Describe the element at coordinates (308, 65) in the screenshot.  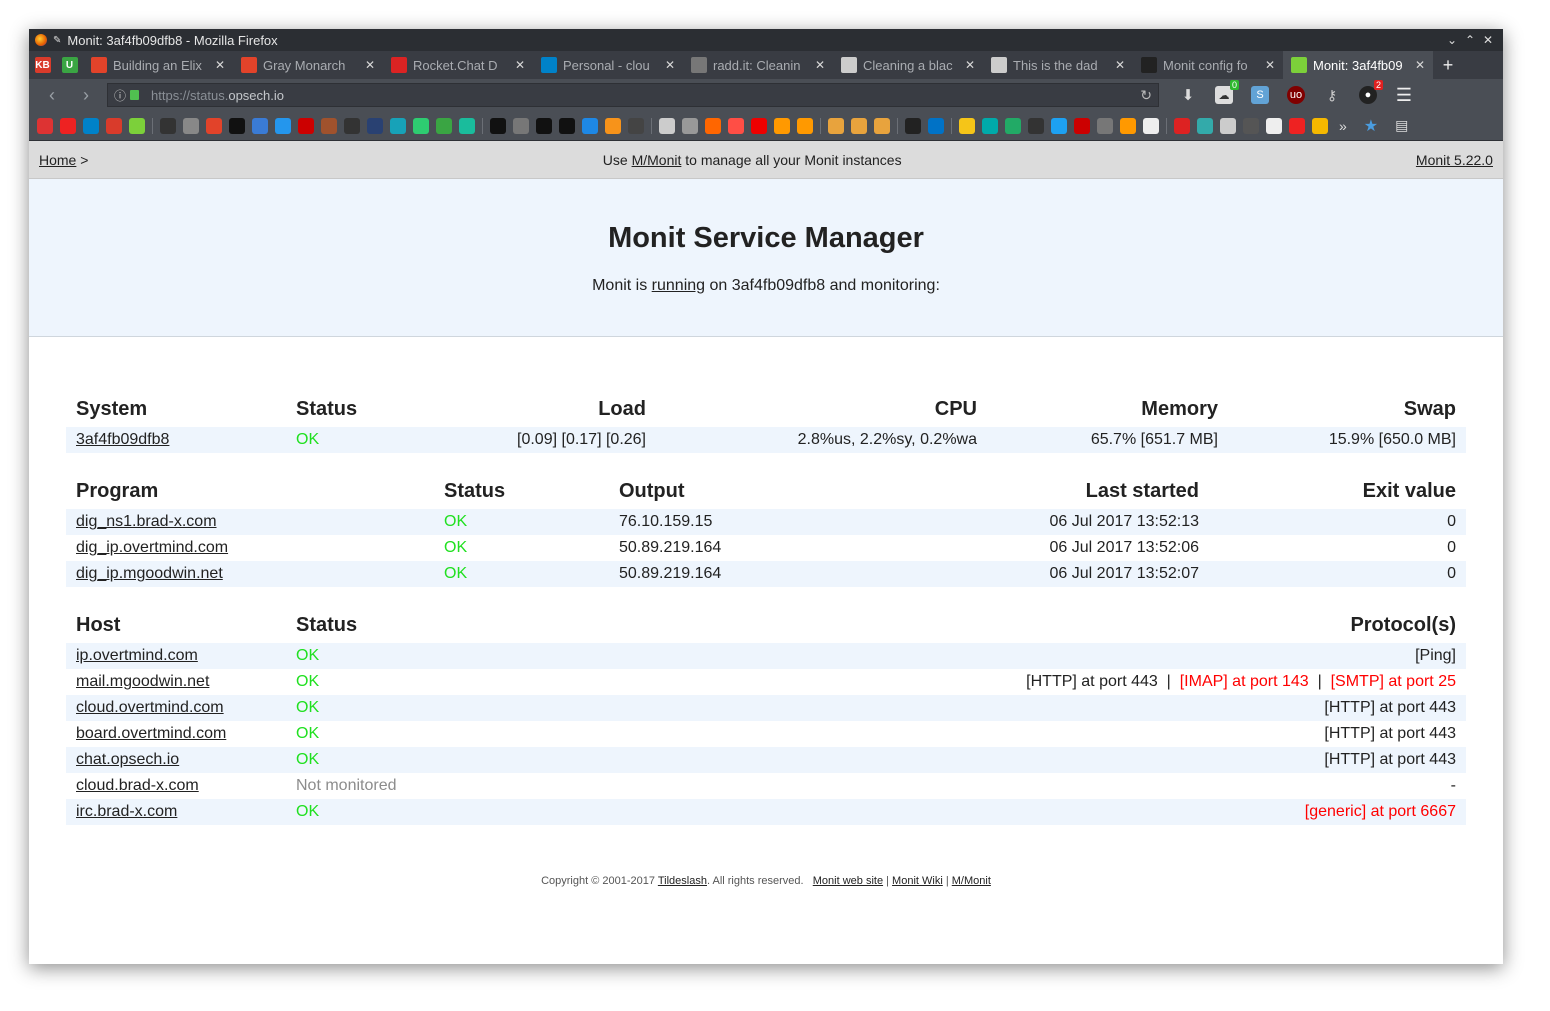
I see `browser-tab: Gray Monarch ✕` at that location.